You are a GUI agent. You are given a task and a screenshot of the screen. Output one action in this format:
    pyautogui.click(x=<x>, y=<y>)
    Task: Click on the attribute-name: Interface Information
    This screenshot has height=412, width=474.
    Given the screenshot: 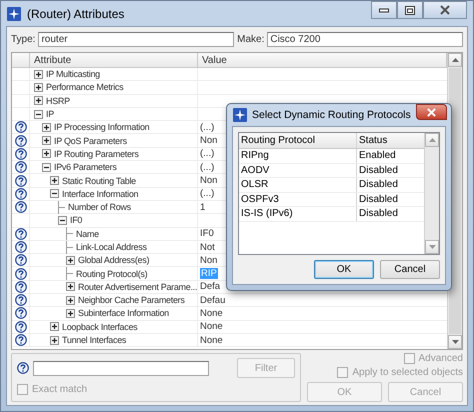 What is the action you would take?
    pyautogui.click(x=100, y=193)
    